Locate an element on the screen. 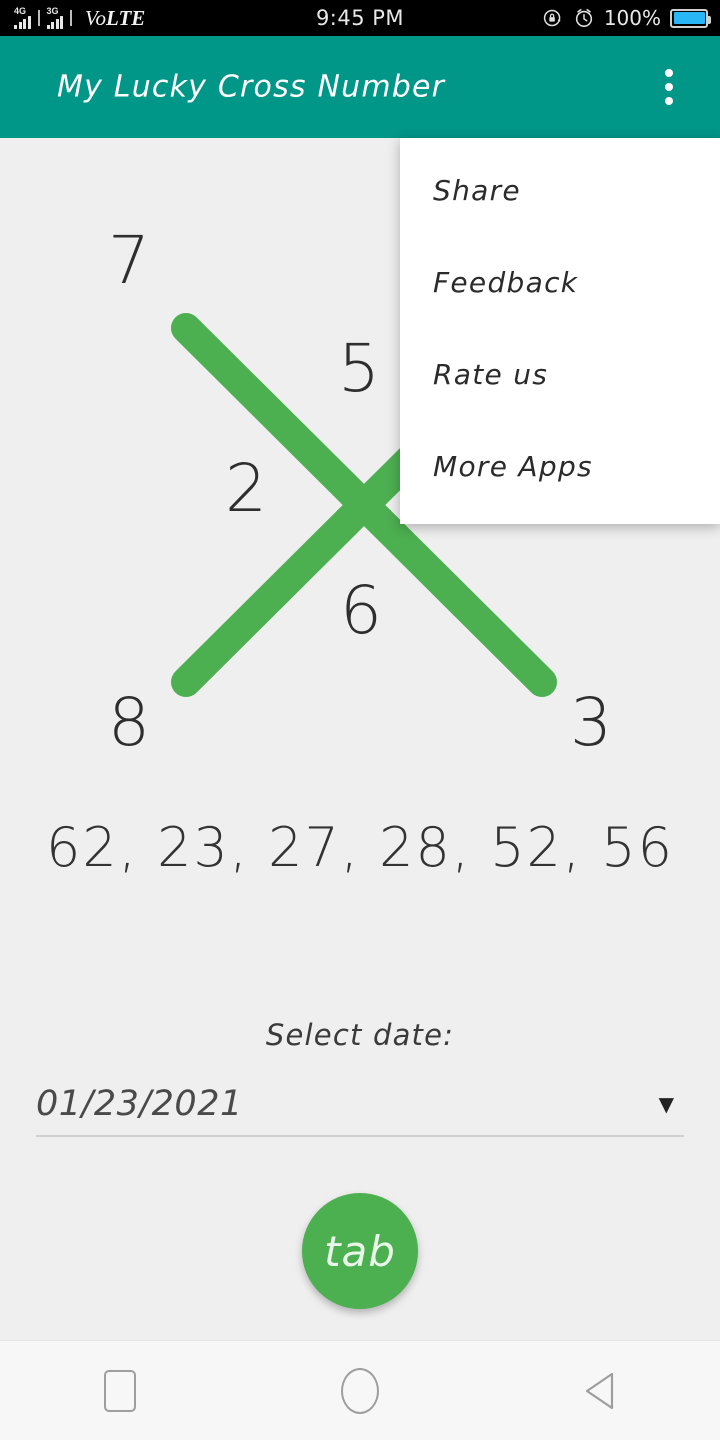  cross-digit-middle-left: 2 is located at coordinates (246, 488).